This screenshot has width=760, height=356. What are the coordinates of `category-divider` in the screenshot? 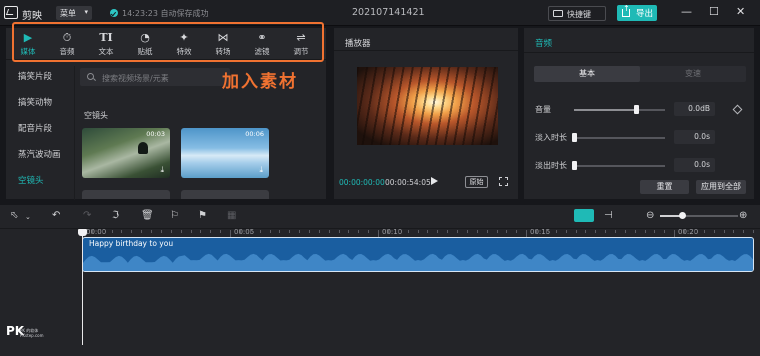 It's located at (74, 133).